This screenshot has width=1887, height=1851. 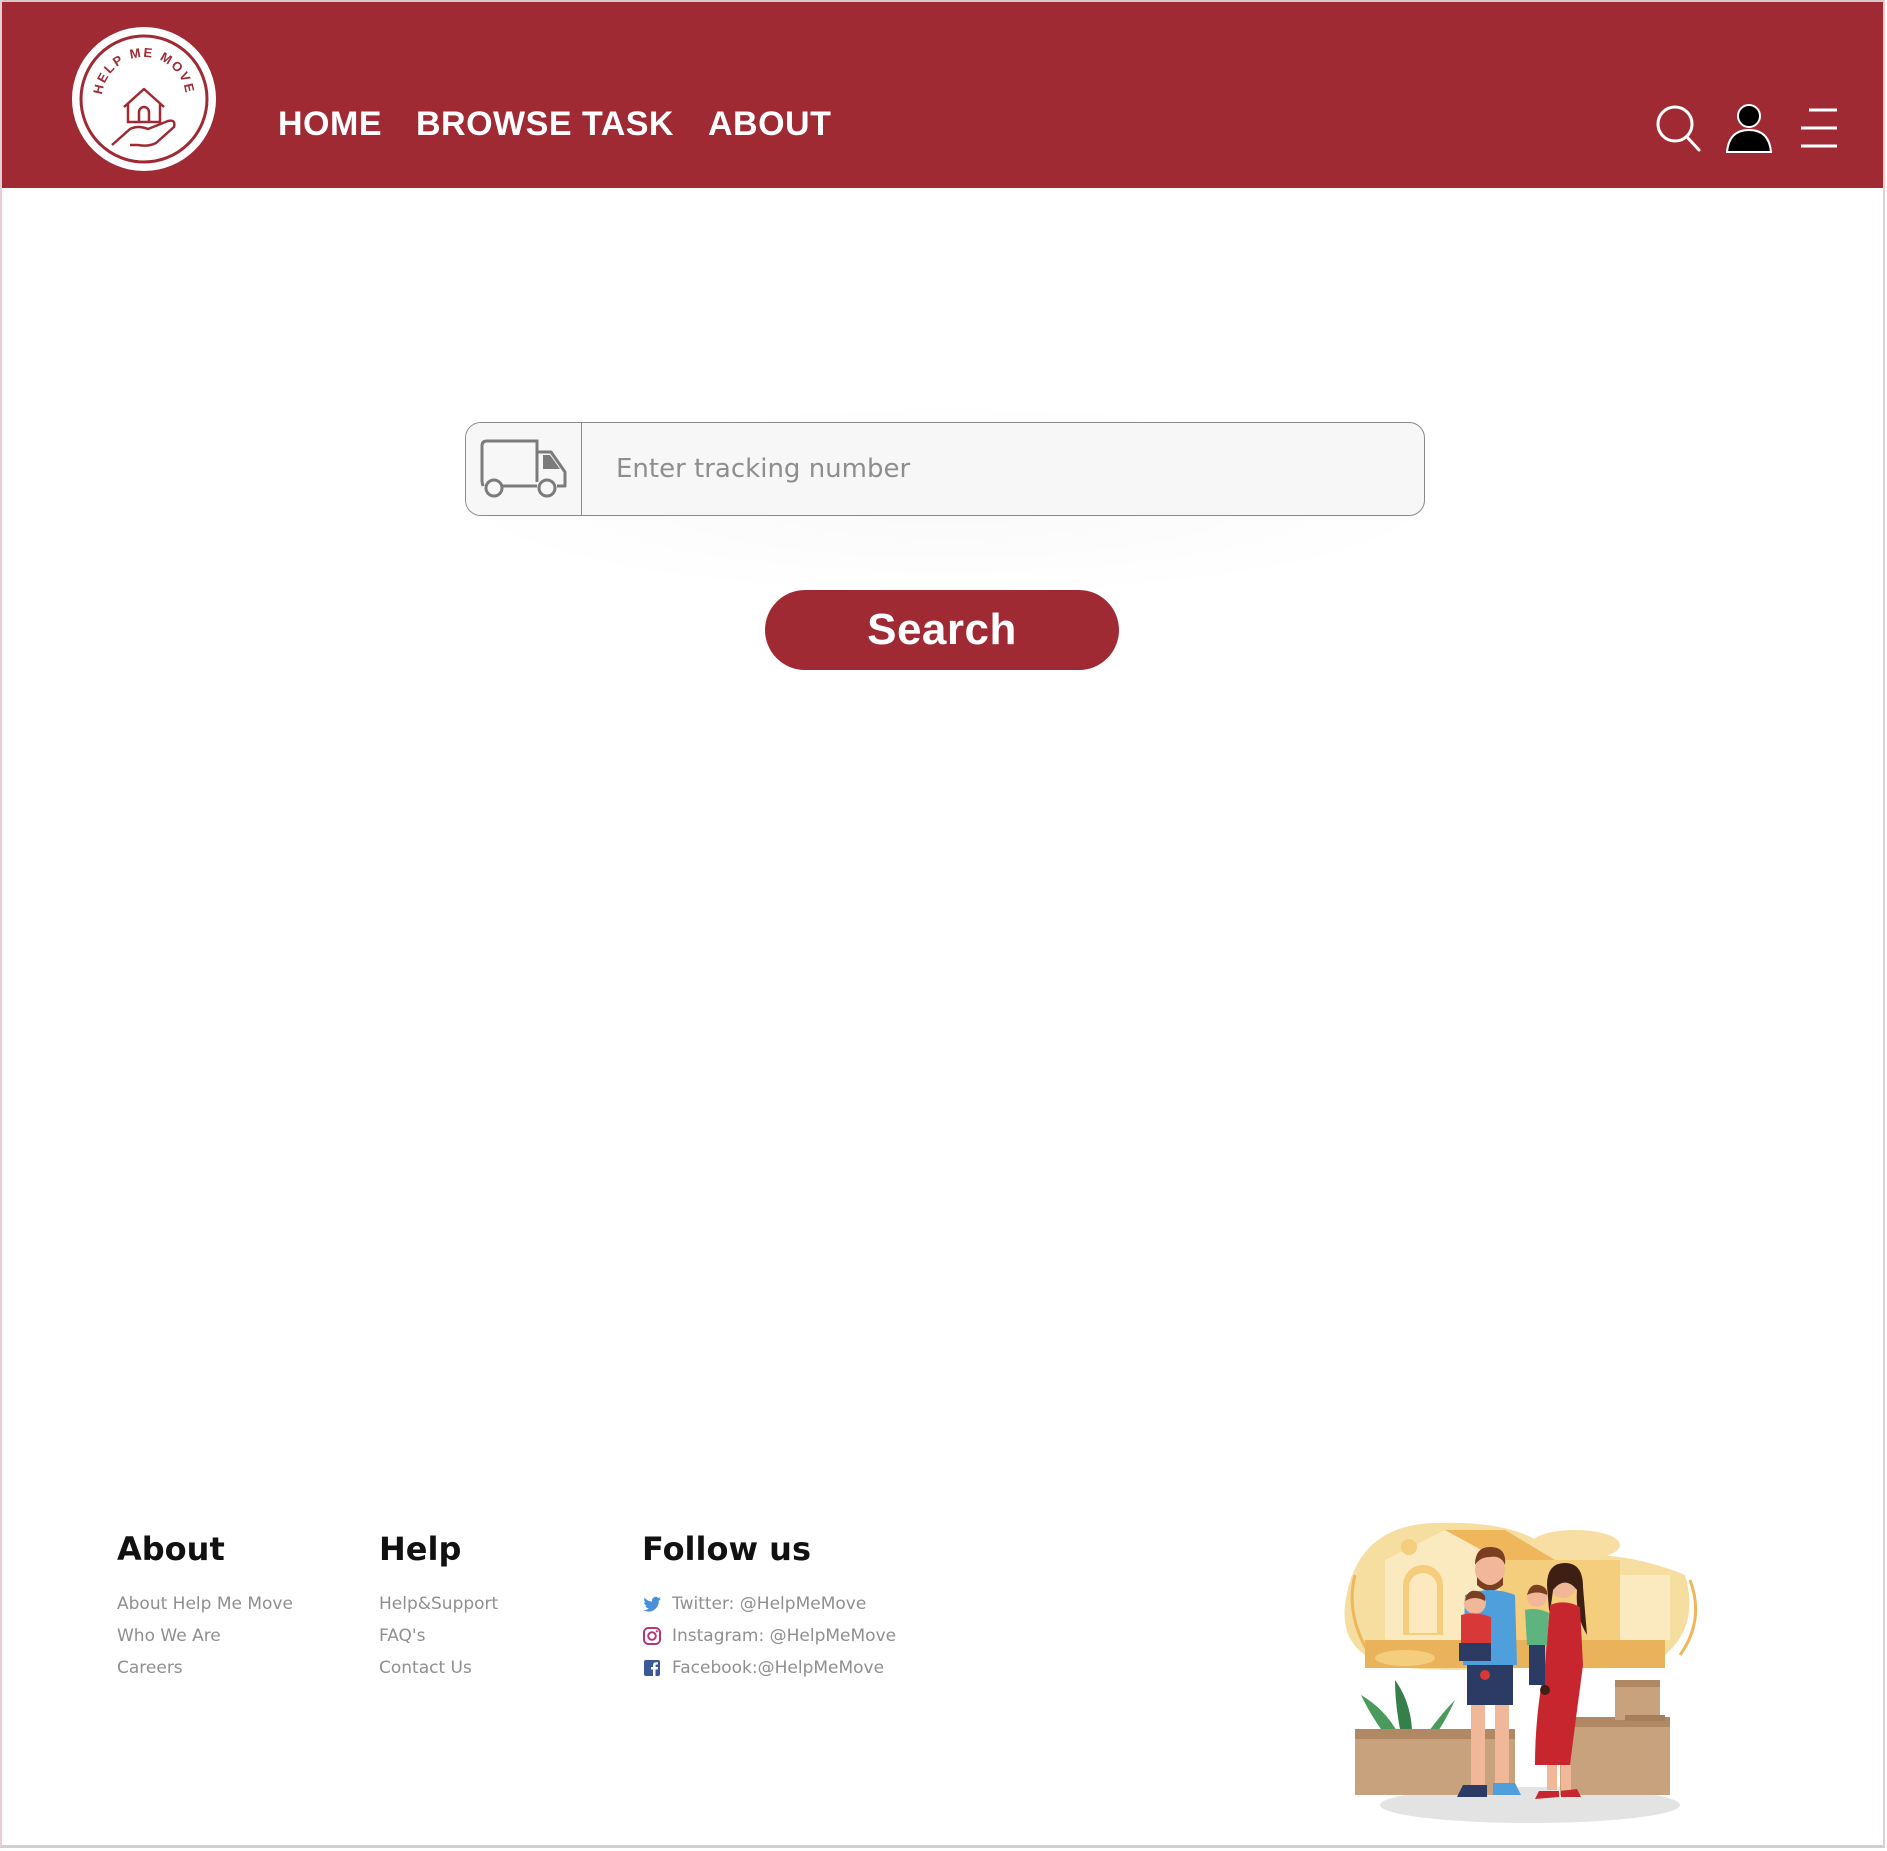 I want to click on logo-icon: HELP ME MOVE, so click(x=144, y=99).